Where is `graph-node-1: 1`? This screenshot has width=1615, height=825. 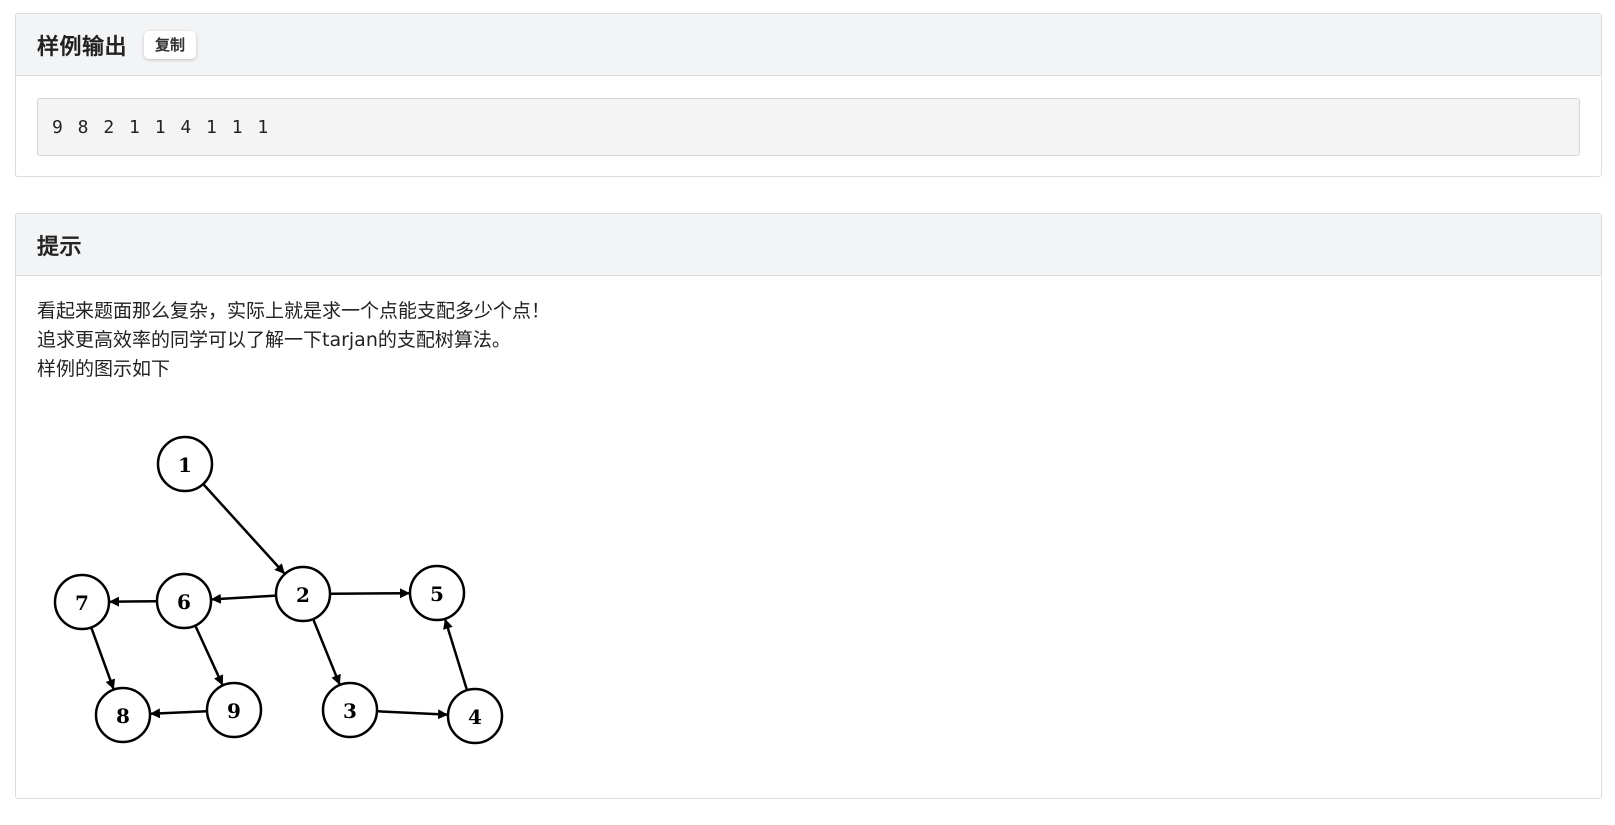 graph-node-1: 1 is located at coordinates (185, 464).